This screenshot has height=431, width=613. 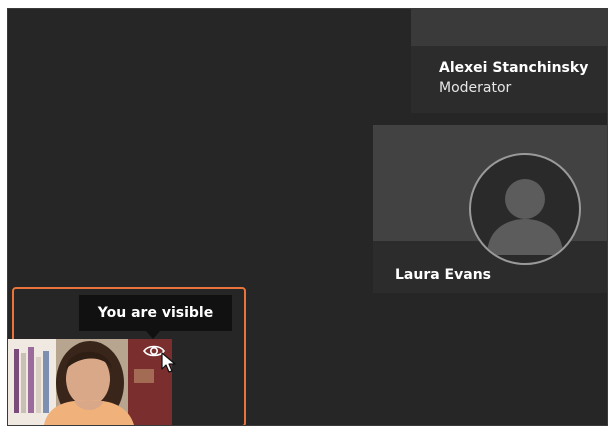 I want to click on participant-tile-laura: Laura Evans, so click(x=490, y=209).